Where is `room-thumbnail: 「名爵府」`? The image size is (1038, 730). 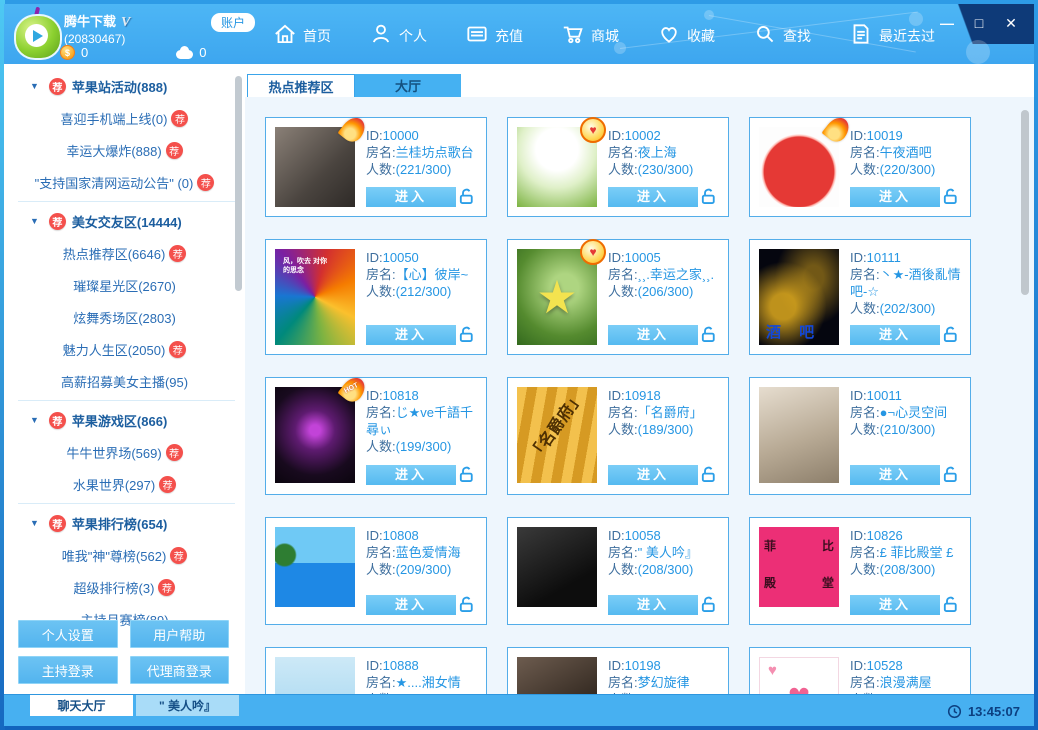
room-thumbnail: 「名爵府」 is located at coordinates (557, 435).